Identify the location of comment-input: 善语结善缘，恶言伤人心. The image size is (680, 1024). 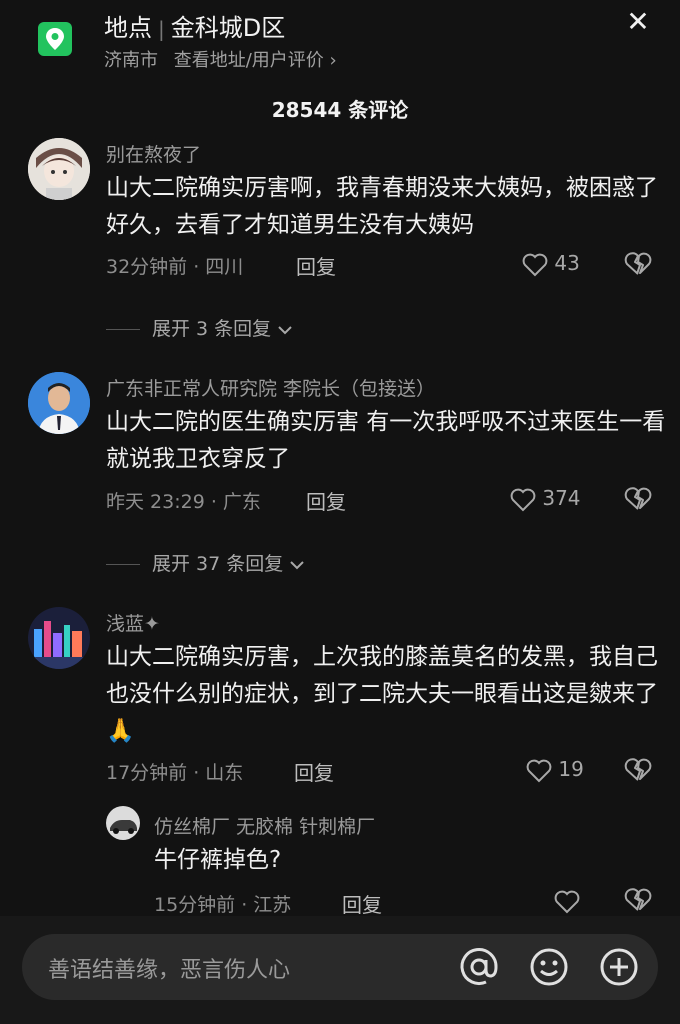
(340, 967).